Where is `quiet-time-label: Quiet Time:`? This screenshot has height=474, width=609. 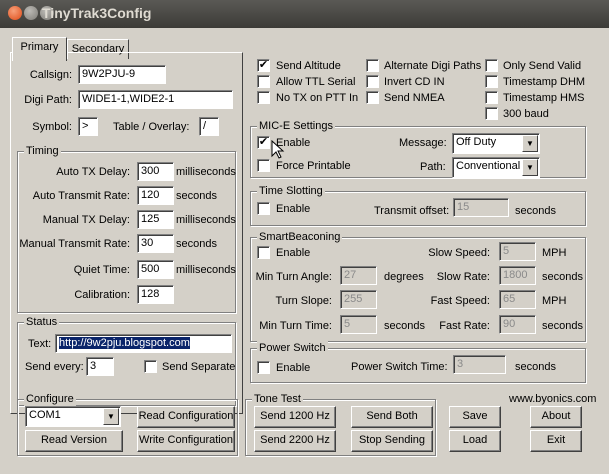
quiet-time-label: Quiet Time: is located at coordinates (101, 270).